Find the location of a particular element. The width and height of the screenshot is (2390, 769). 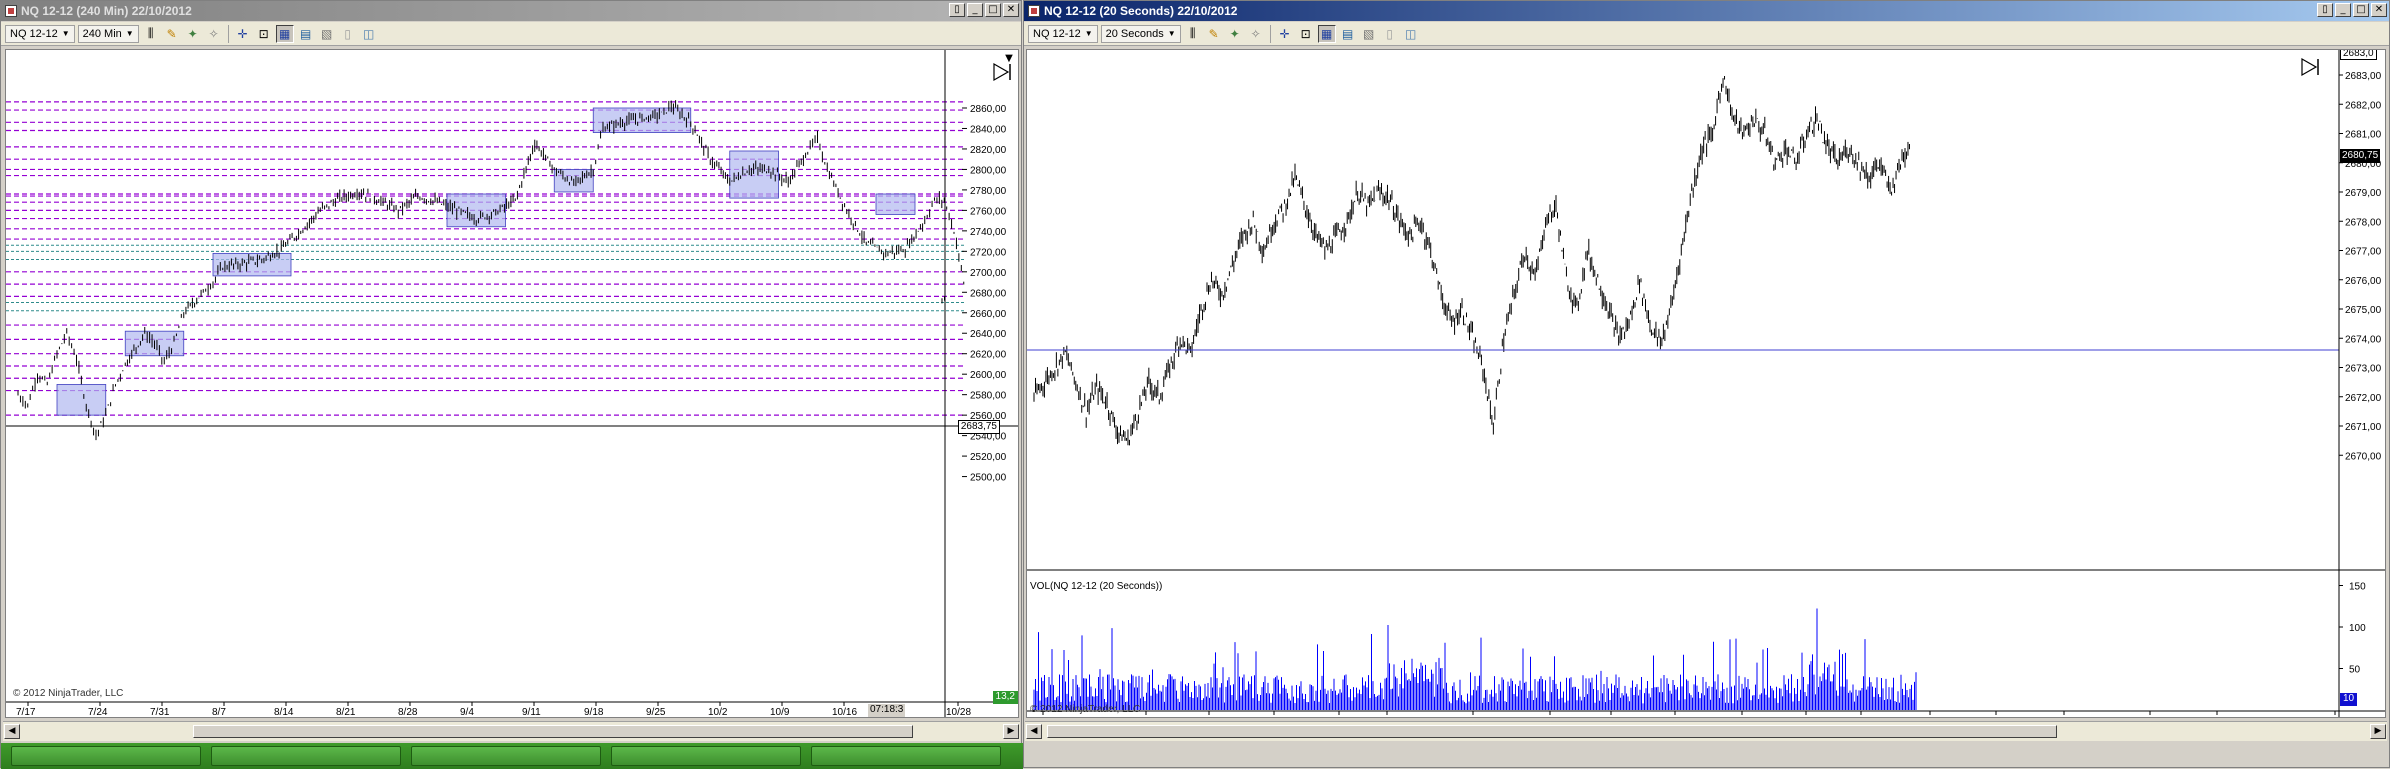

y-tick-label: 2660,00 is located at coordinates (988, 314).